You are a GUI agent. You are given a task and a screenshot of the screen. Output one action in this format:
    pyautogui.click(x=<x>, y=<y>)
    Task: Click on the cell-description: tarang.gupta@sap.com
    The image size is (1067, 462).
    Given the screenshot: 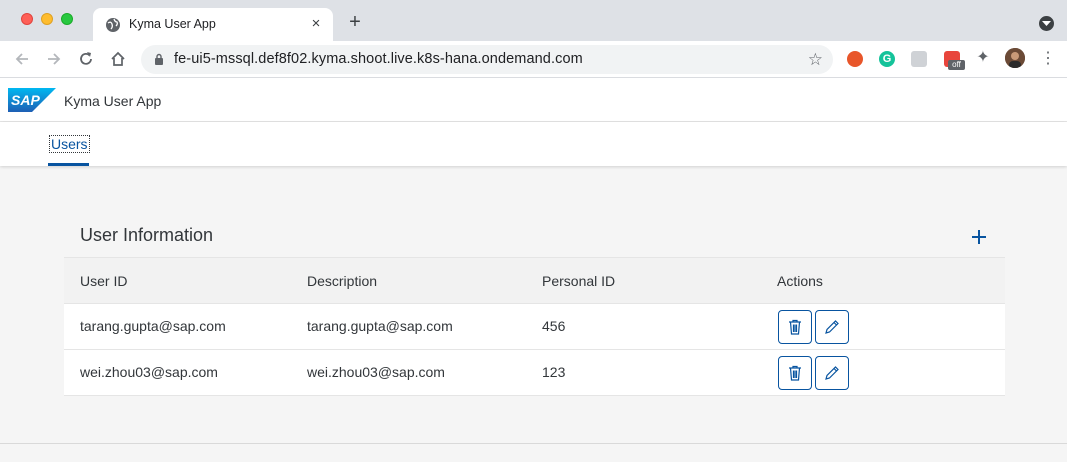 What is the action you would take?
    pyautogui.click(x=380, y=326)
    